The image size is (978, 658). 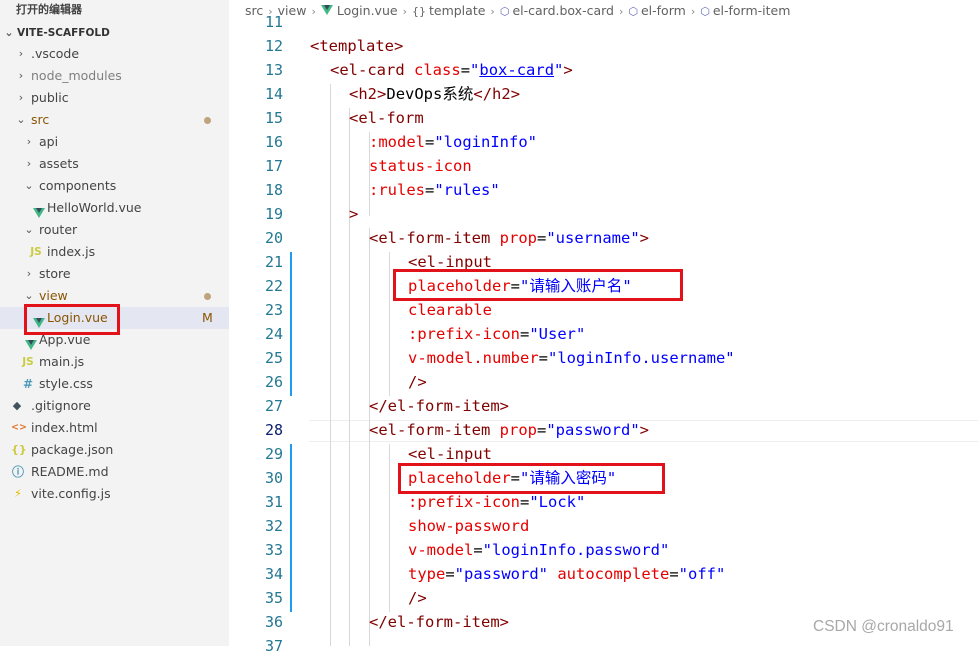 What do you see at coordinates (273, 382) in the screenshot?
I see `line-number: 26` at bounding box center [273, 382].